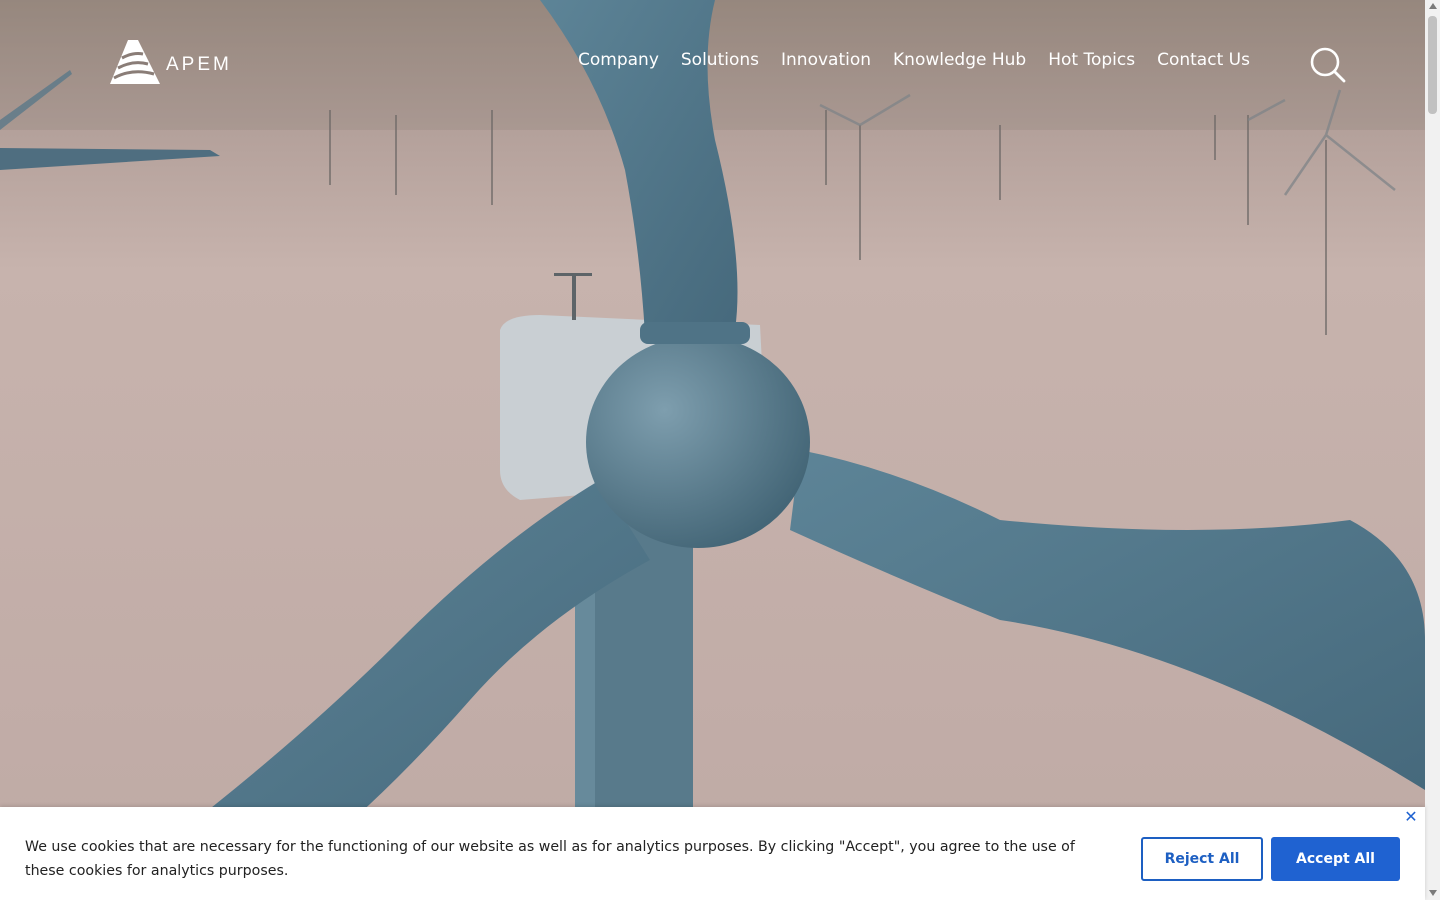  What do you see at coordinates (826, 60) in the screenshot?
I see `nav-item-innovation: Innovation` at bounding box center [826, 60].